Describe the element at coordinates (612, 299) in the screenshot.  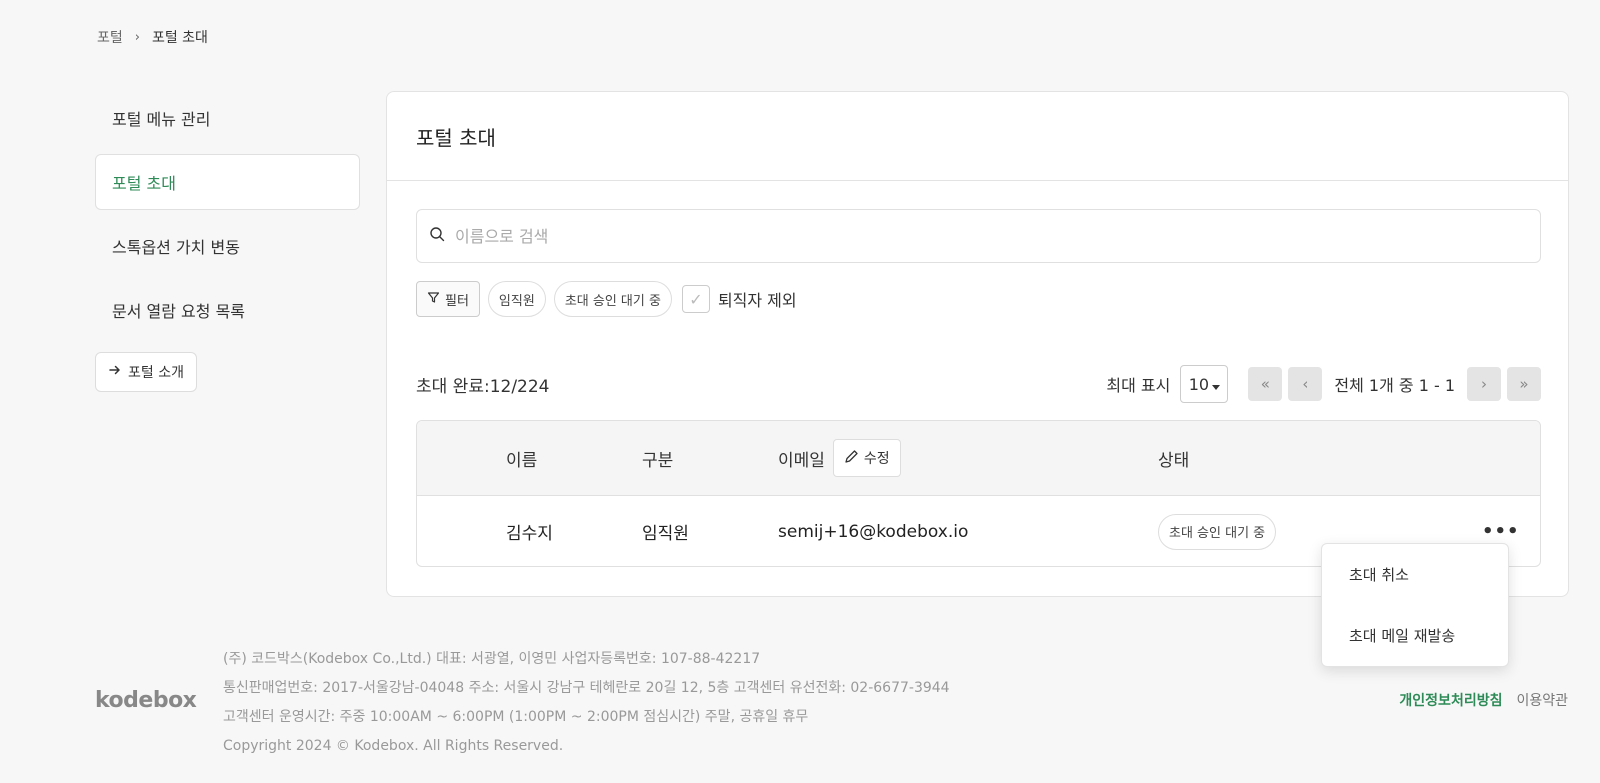
I see `filter-chip-pending: 초대 승인 대기 중` at that location.